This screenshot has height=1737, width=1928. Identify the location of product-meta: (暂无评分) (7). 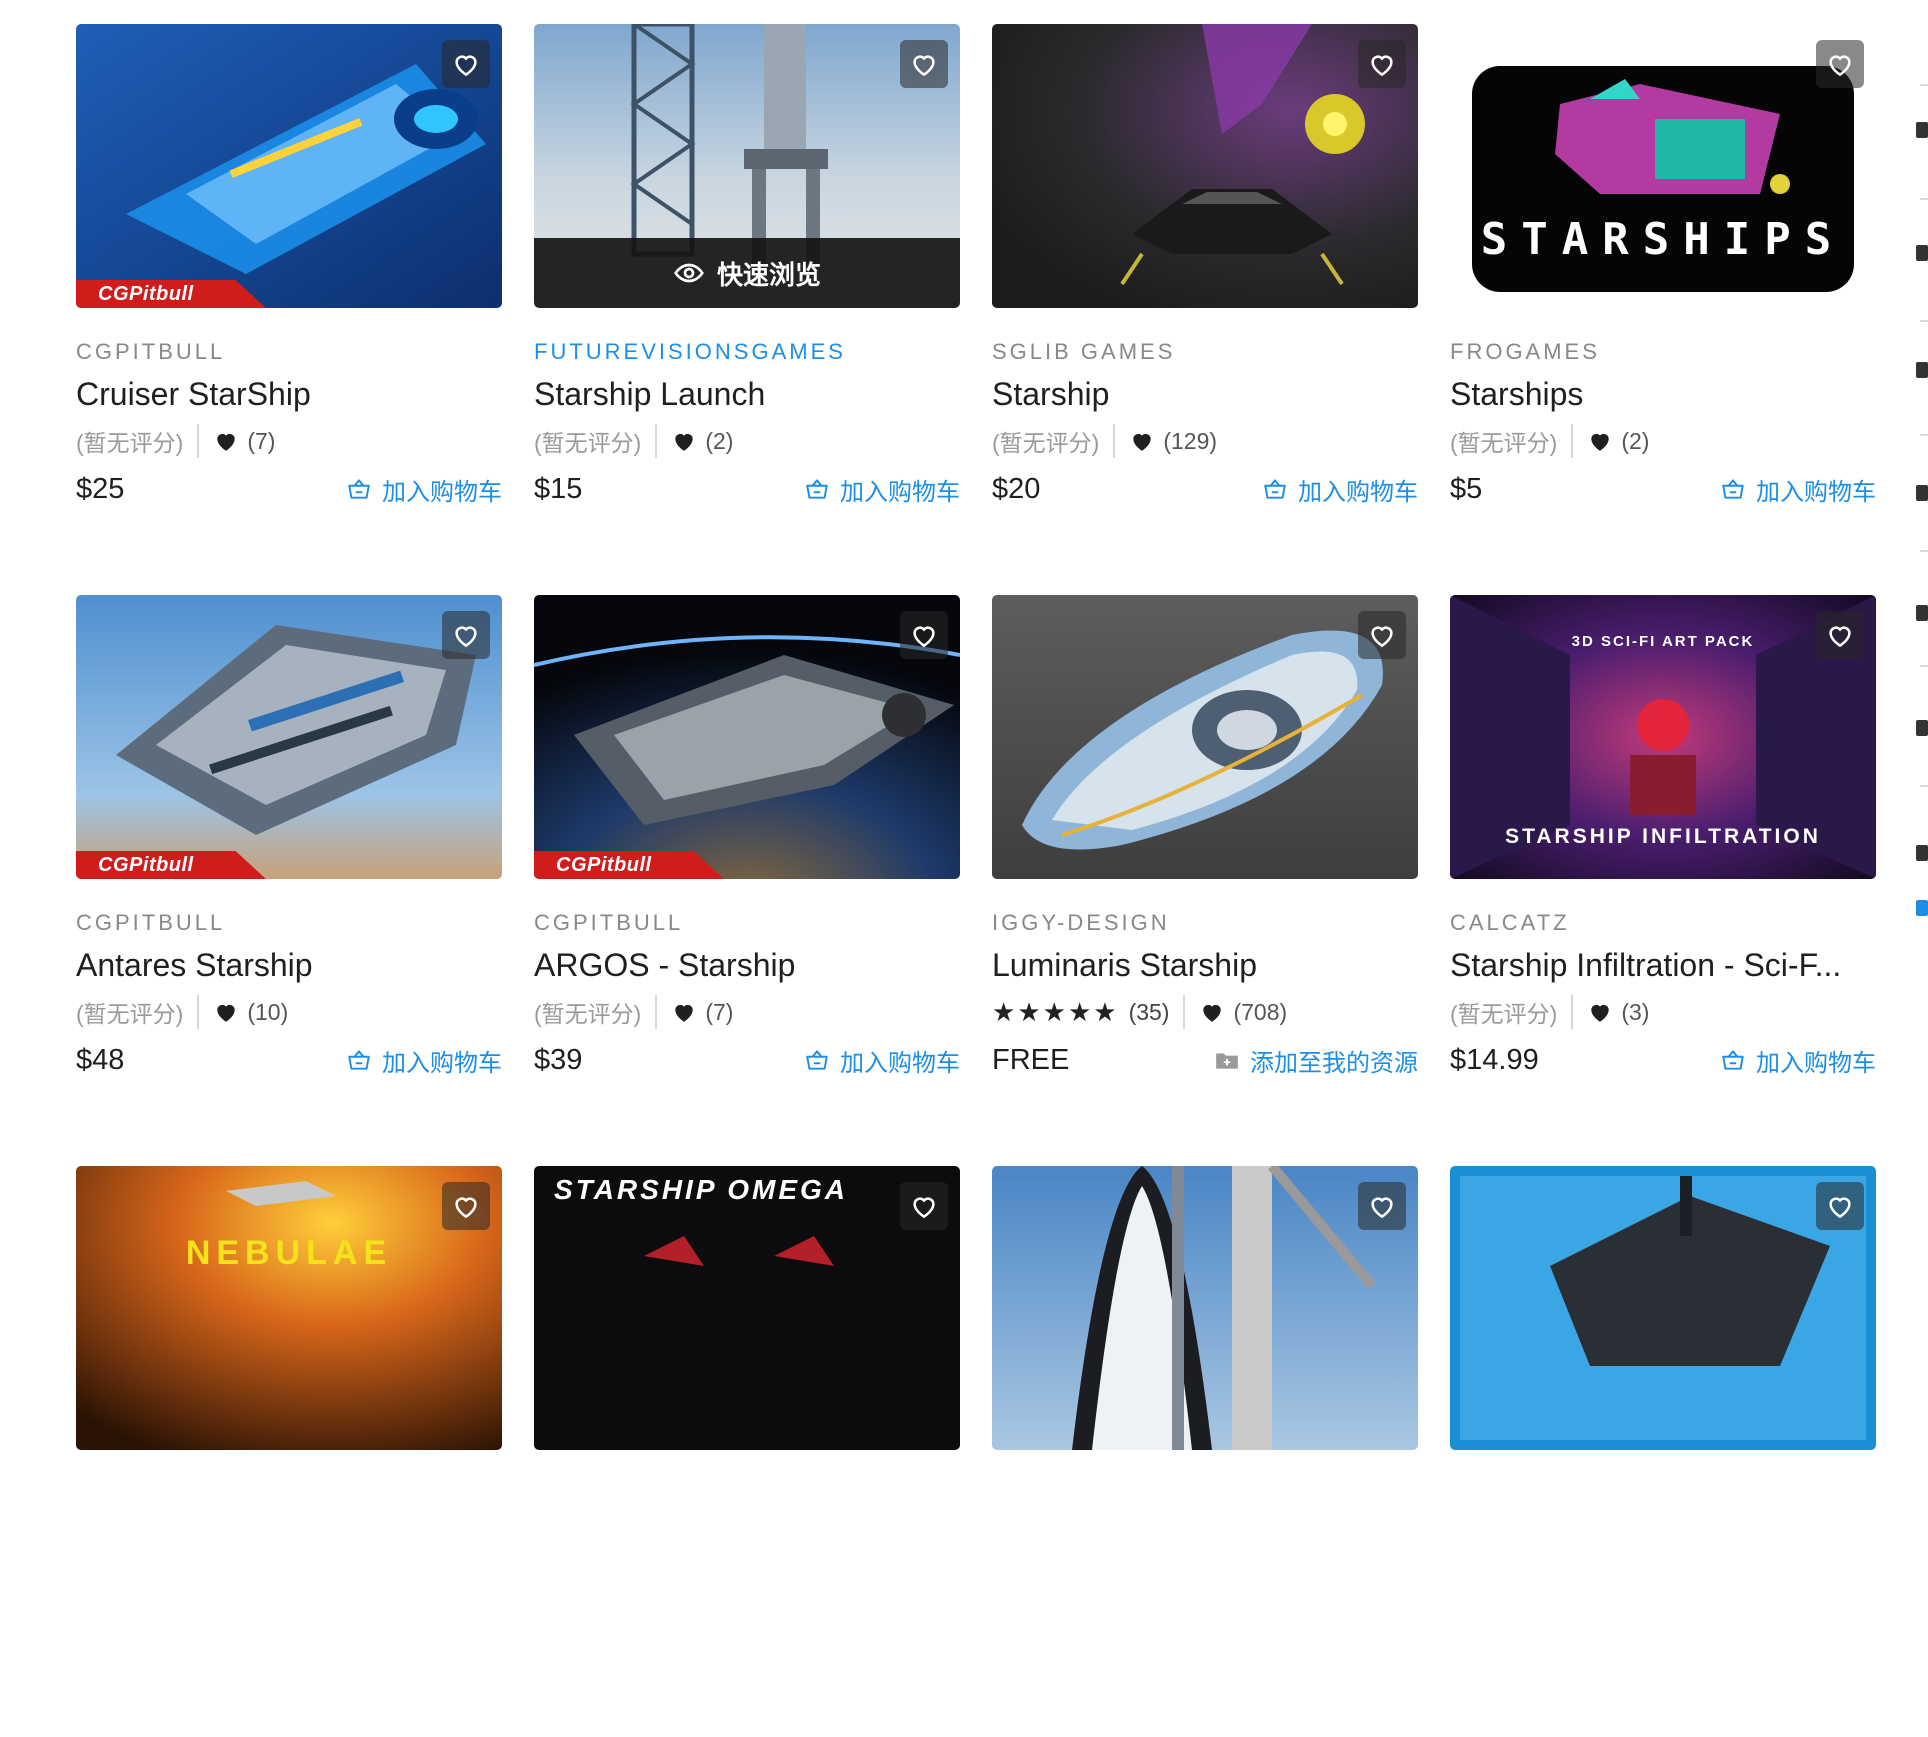
(747, 1012).